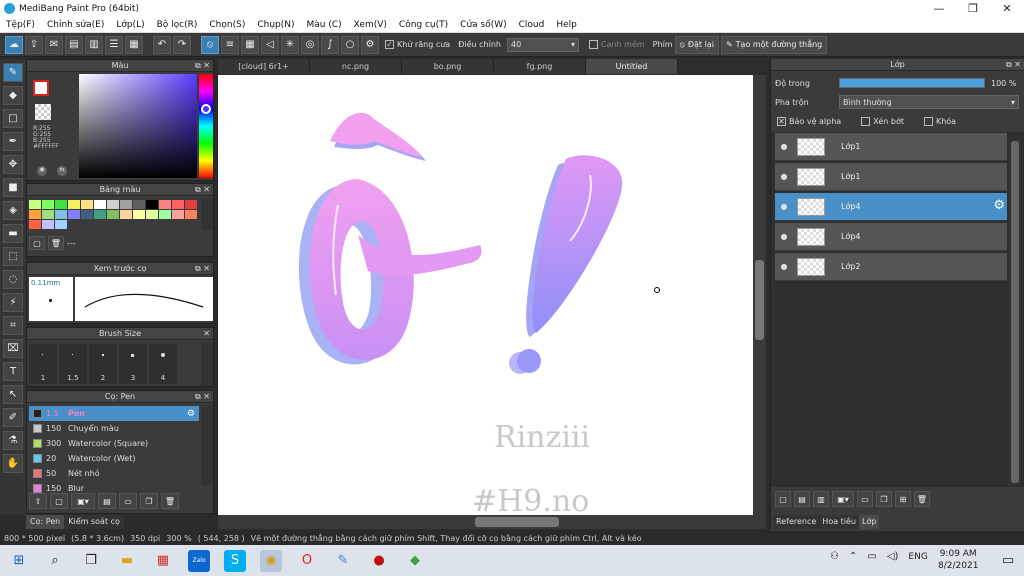 The width and height of the screenshot is (1024, 576). Describe the element at coordinates (891, 207) in the screenshot. I see `layer-row-selected: ● Lớp4 ⚙` at that location.